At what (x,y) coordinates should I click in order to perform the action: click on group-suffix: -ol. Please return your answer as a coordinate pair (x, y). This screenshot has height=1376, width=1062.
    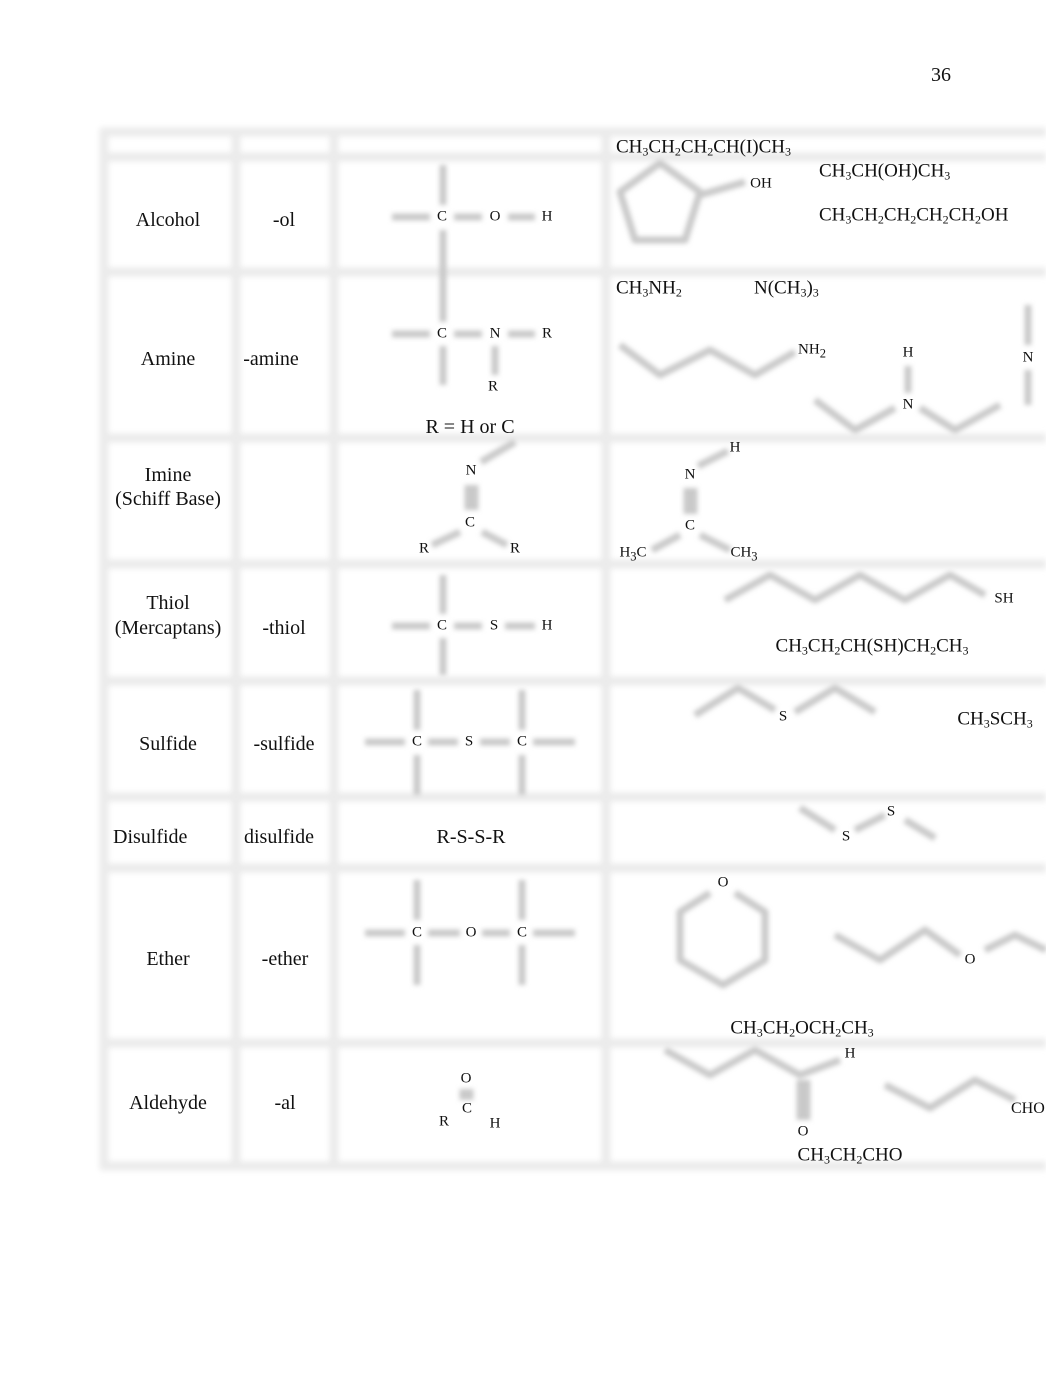
    Looking at the image, I should click on (284, 220).